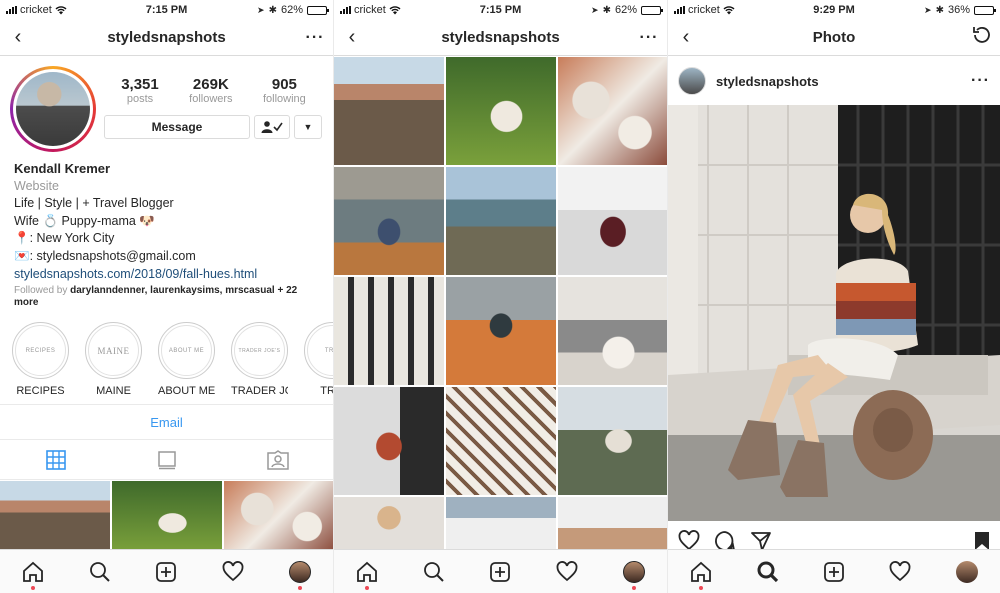  What do you see at coordinates (210, 84) in the screenshot?
I see `stat-number: 269K` at bounding box center [210, 84].